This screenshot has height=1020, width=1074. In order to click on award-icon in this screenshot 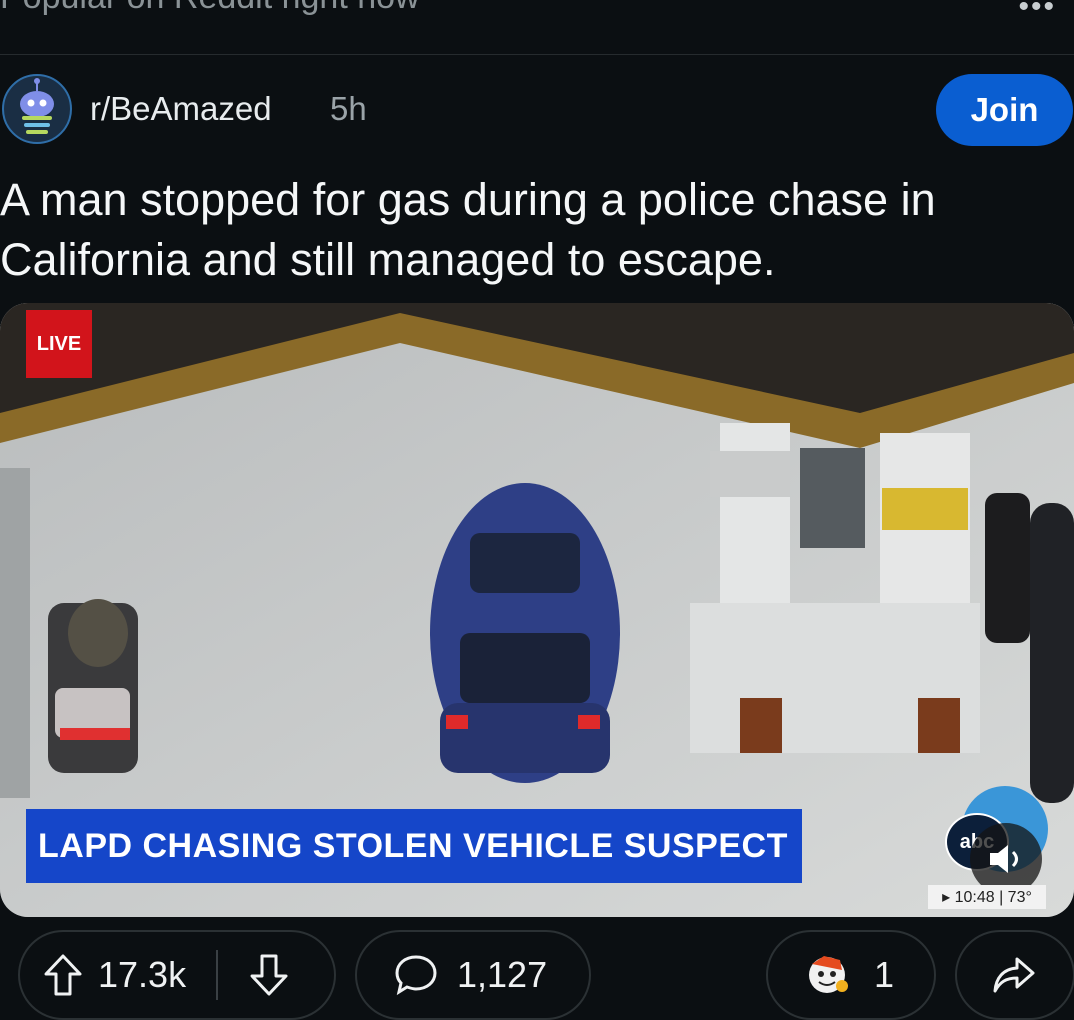, I will do `click(827, 975)`.